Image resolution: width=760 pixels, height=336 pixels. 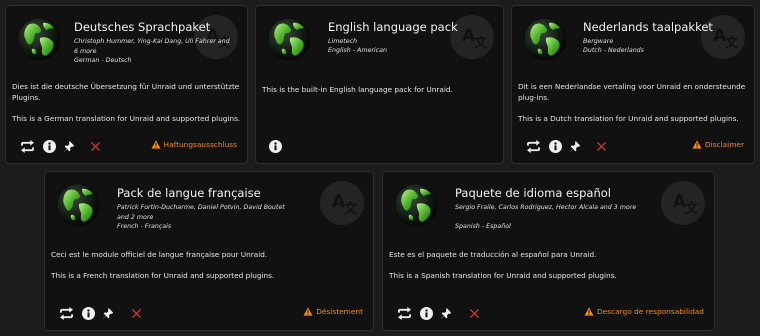 I want to click on plugin-language: Dutch - Nederlands, so click(x=613, y=50).